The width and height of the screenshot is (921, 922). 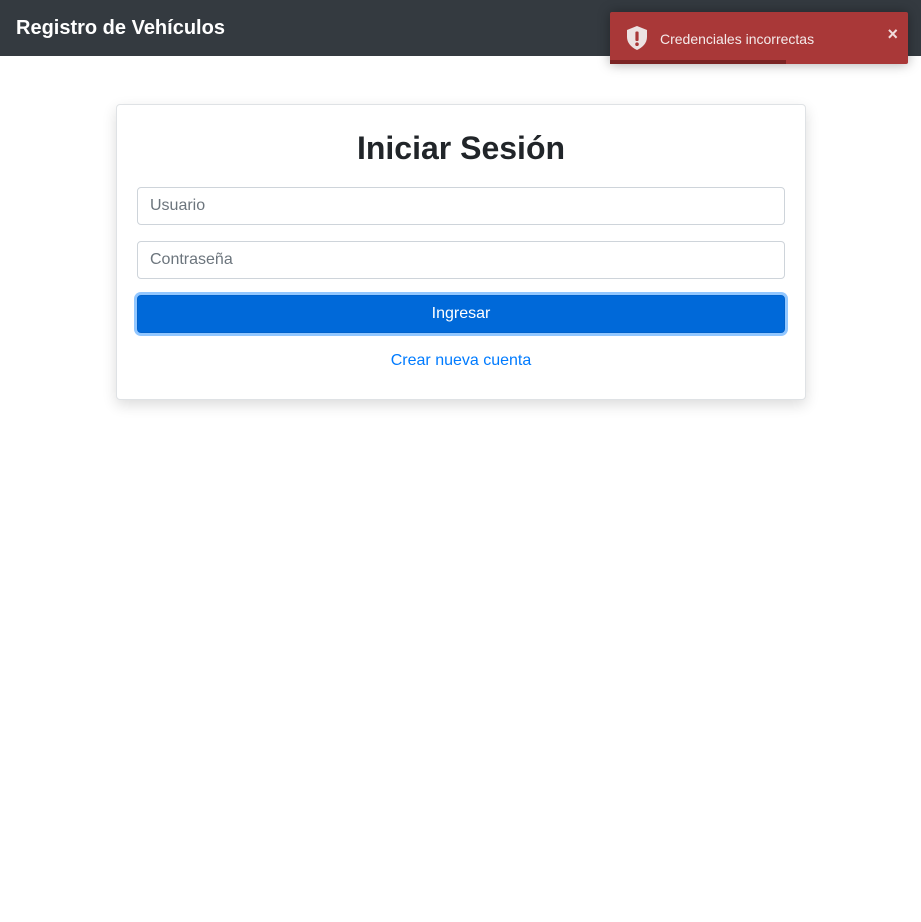 I want to click on navbar-brand: Registro de Vehículos, so click(x=120, y=28).